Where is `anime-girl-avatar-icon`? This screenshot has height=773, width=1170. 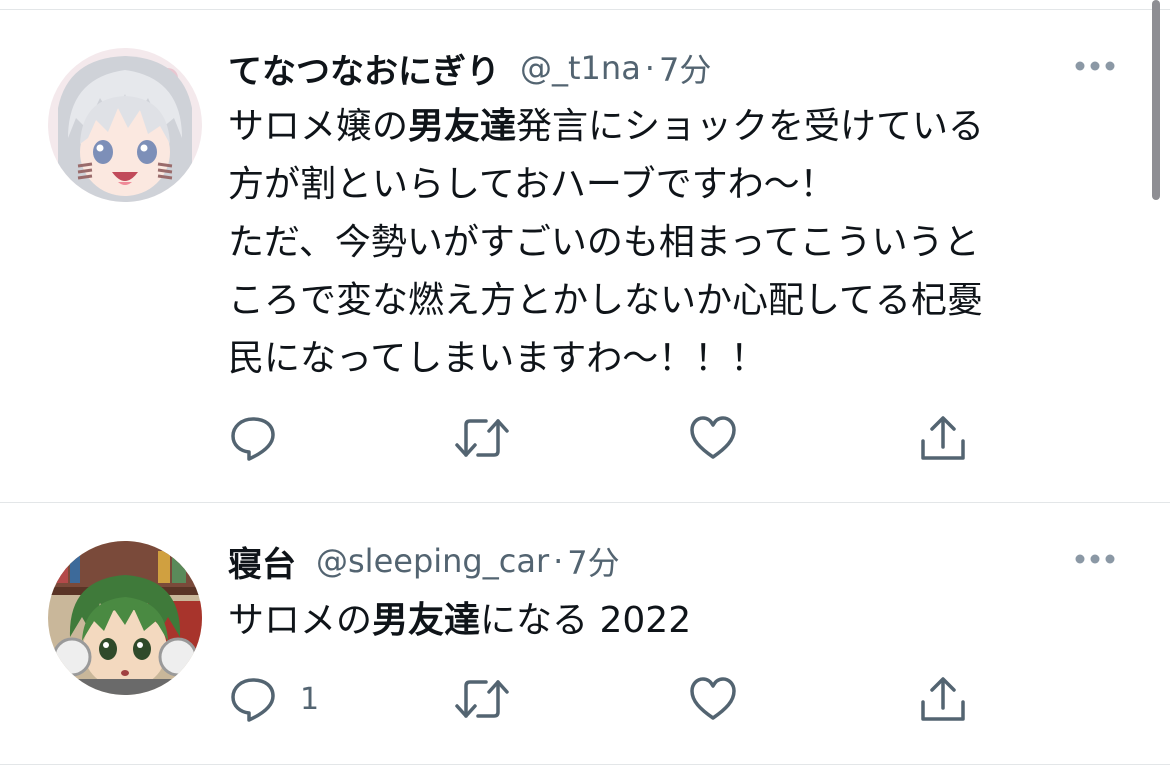 anime-girl-avatar-icon is located at coordinates (125, 125).